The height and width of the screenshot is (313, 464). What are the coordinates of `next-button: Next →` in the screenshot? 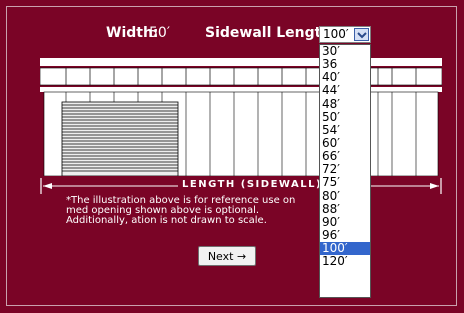 It's located at (227, 256).